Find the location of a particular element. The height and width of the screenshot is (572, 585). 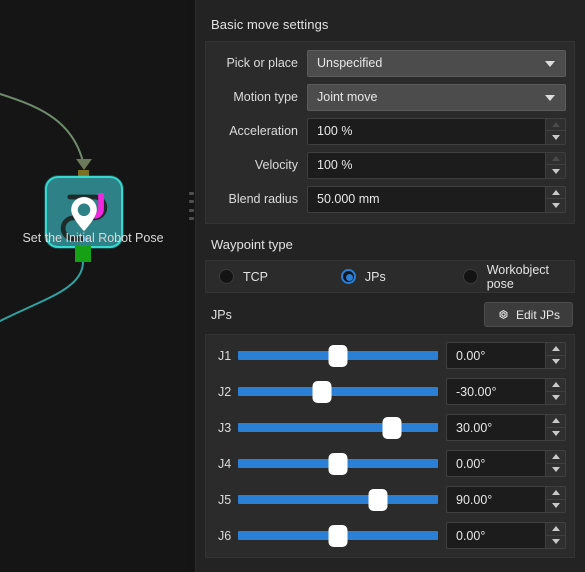

panel-splitter is located at coordinates (191, 286).